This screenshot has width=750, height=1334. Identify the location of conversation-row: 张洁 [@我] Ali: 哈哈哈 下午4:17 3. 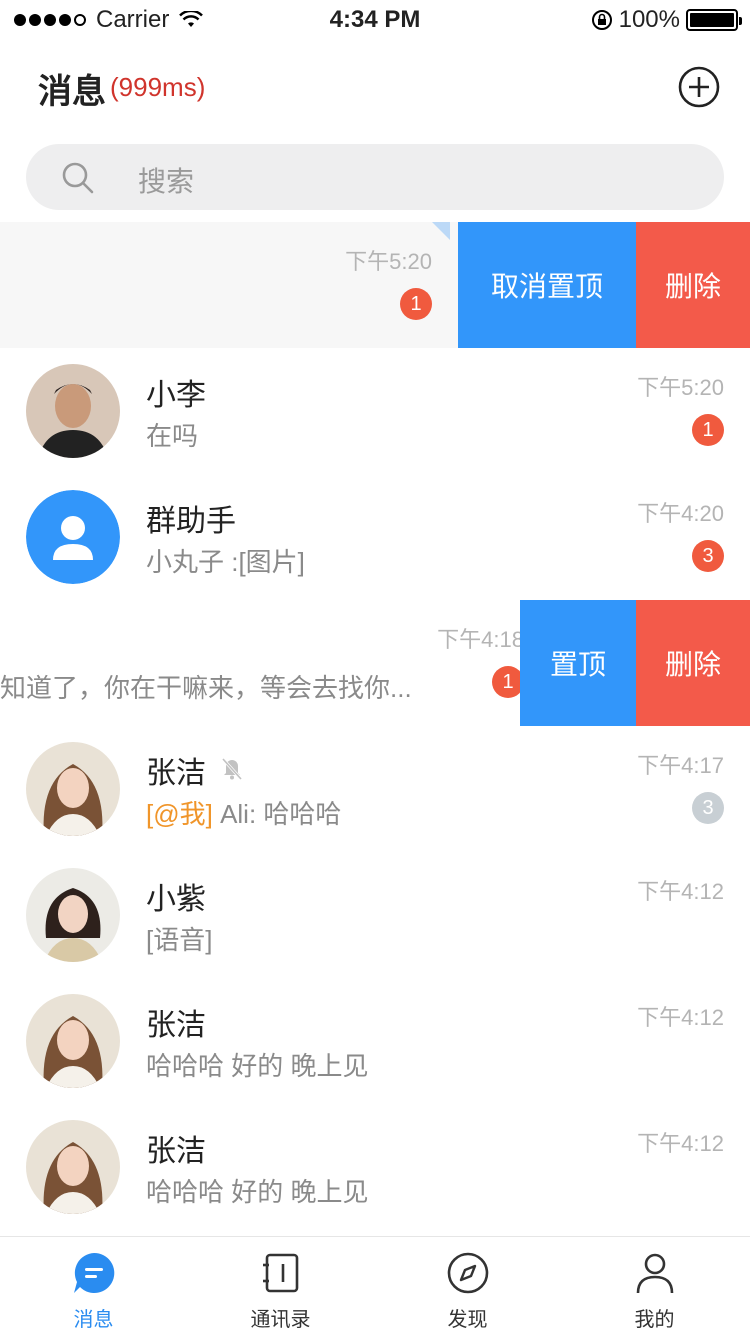
(375, 789).